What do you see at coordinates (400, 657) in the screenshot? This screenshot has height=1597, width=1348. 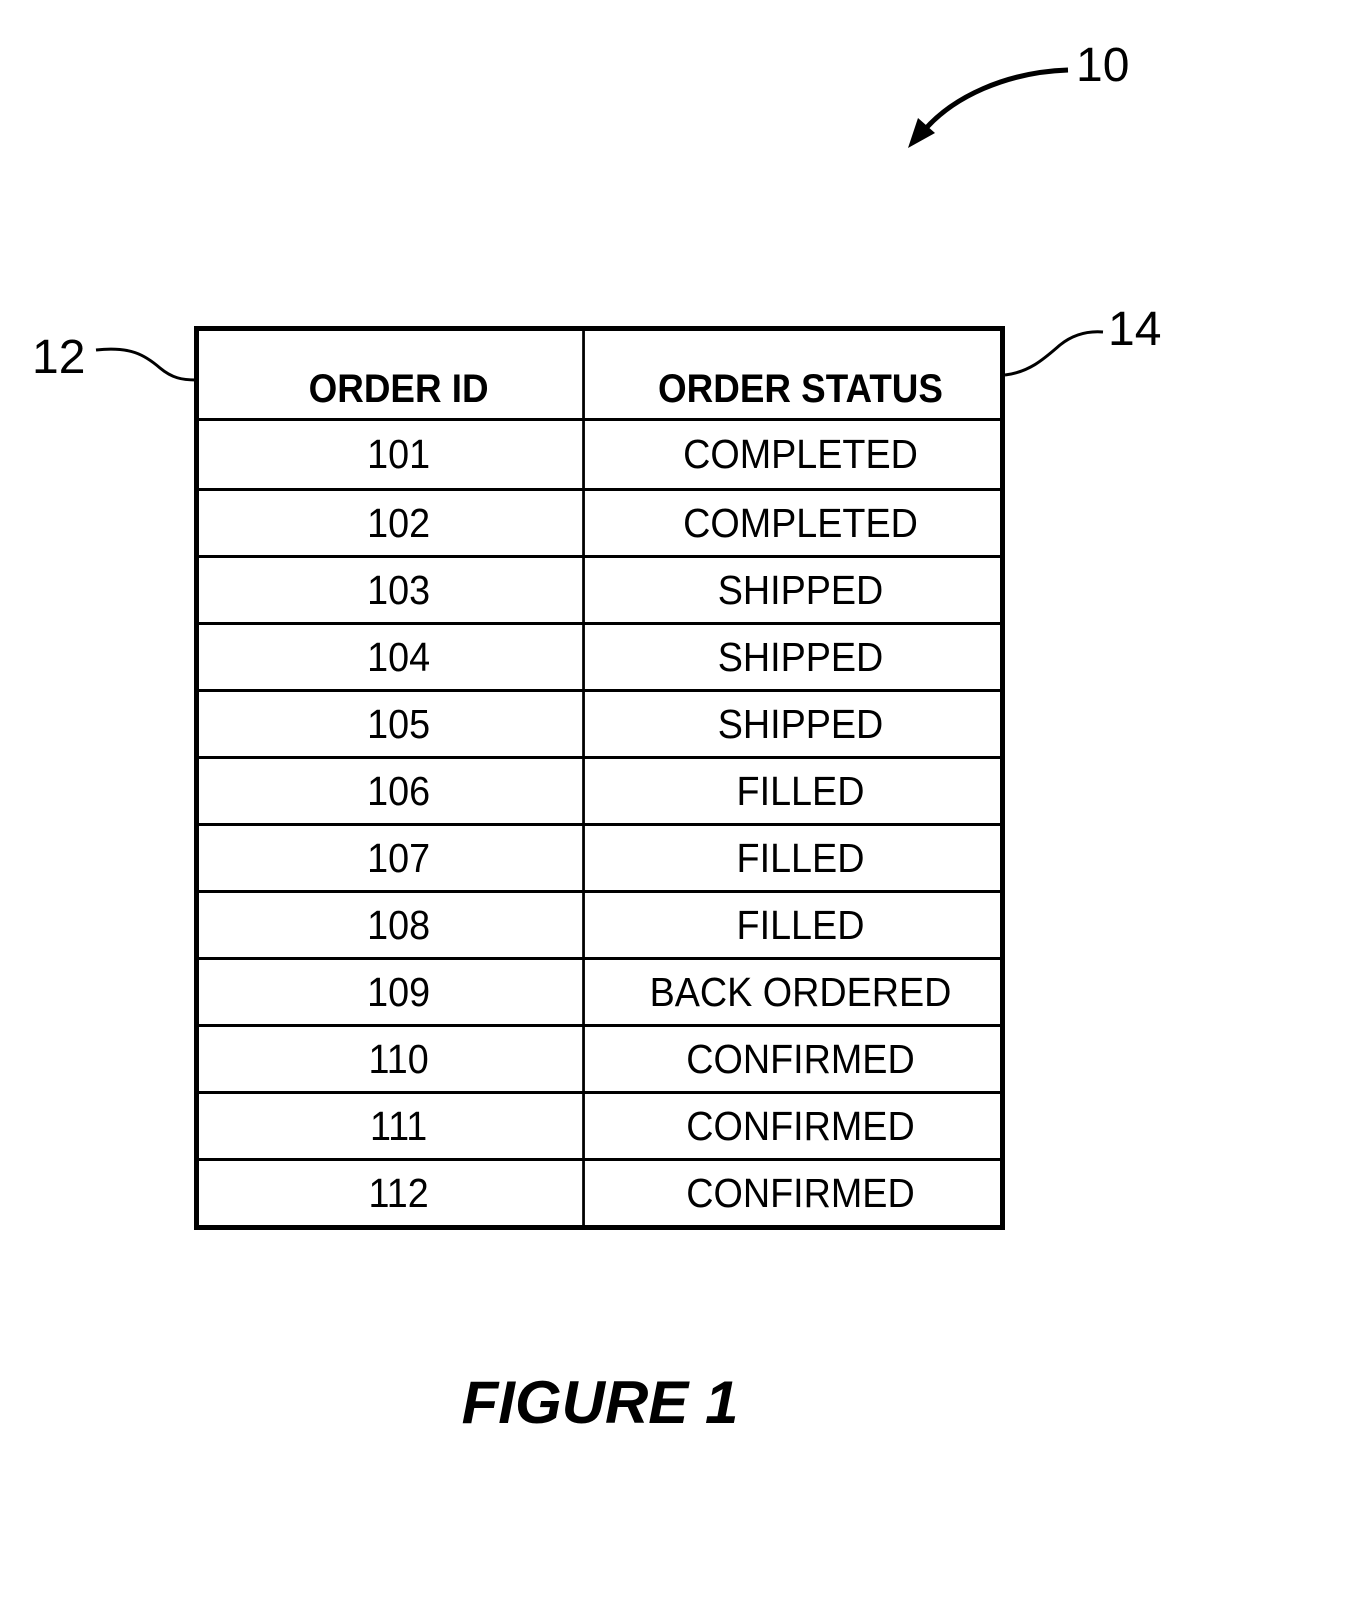 I see `order-id-cell: 104` at bounding box center [400, 657].